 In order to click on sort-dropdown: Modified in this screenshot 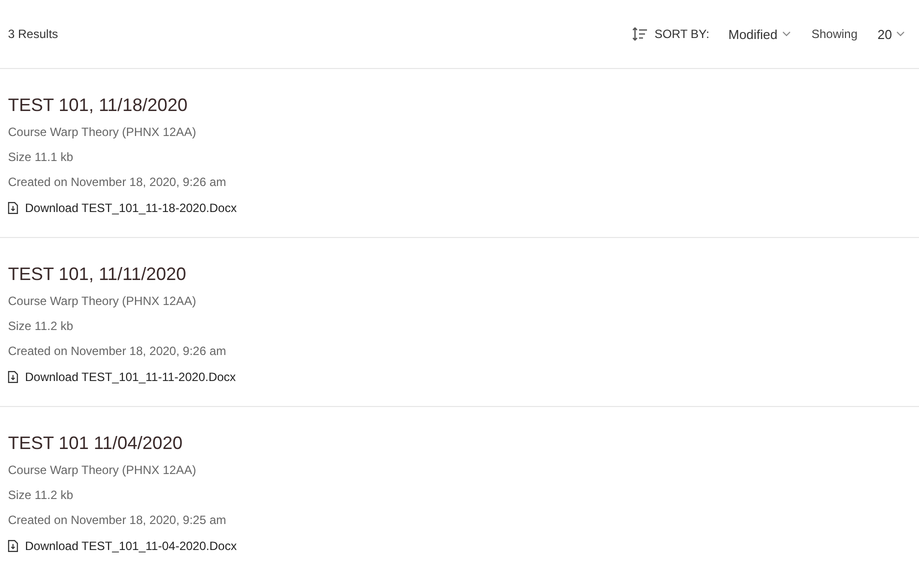, I will do `click(759, 34)`.